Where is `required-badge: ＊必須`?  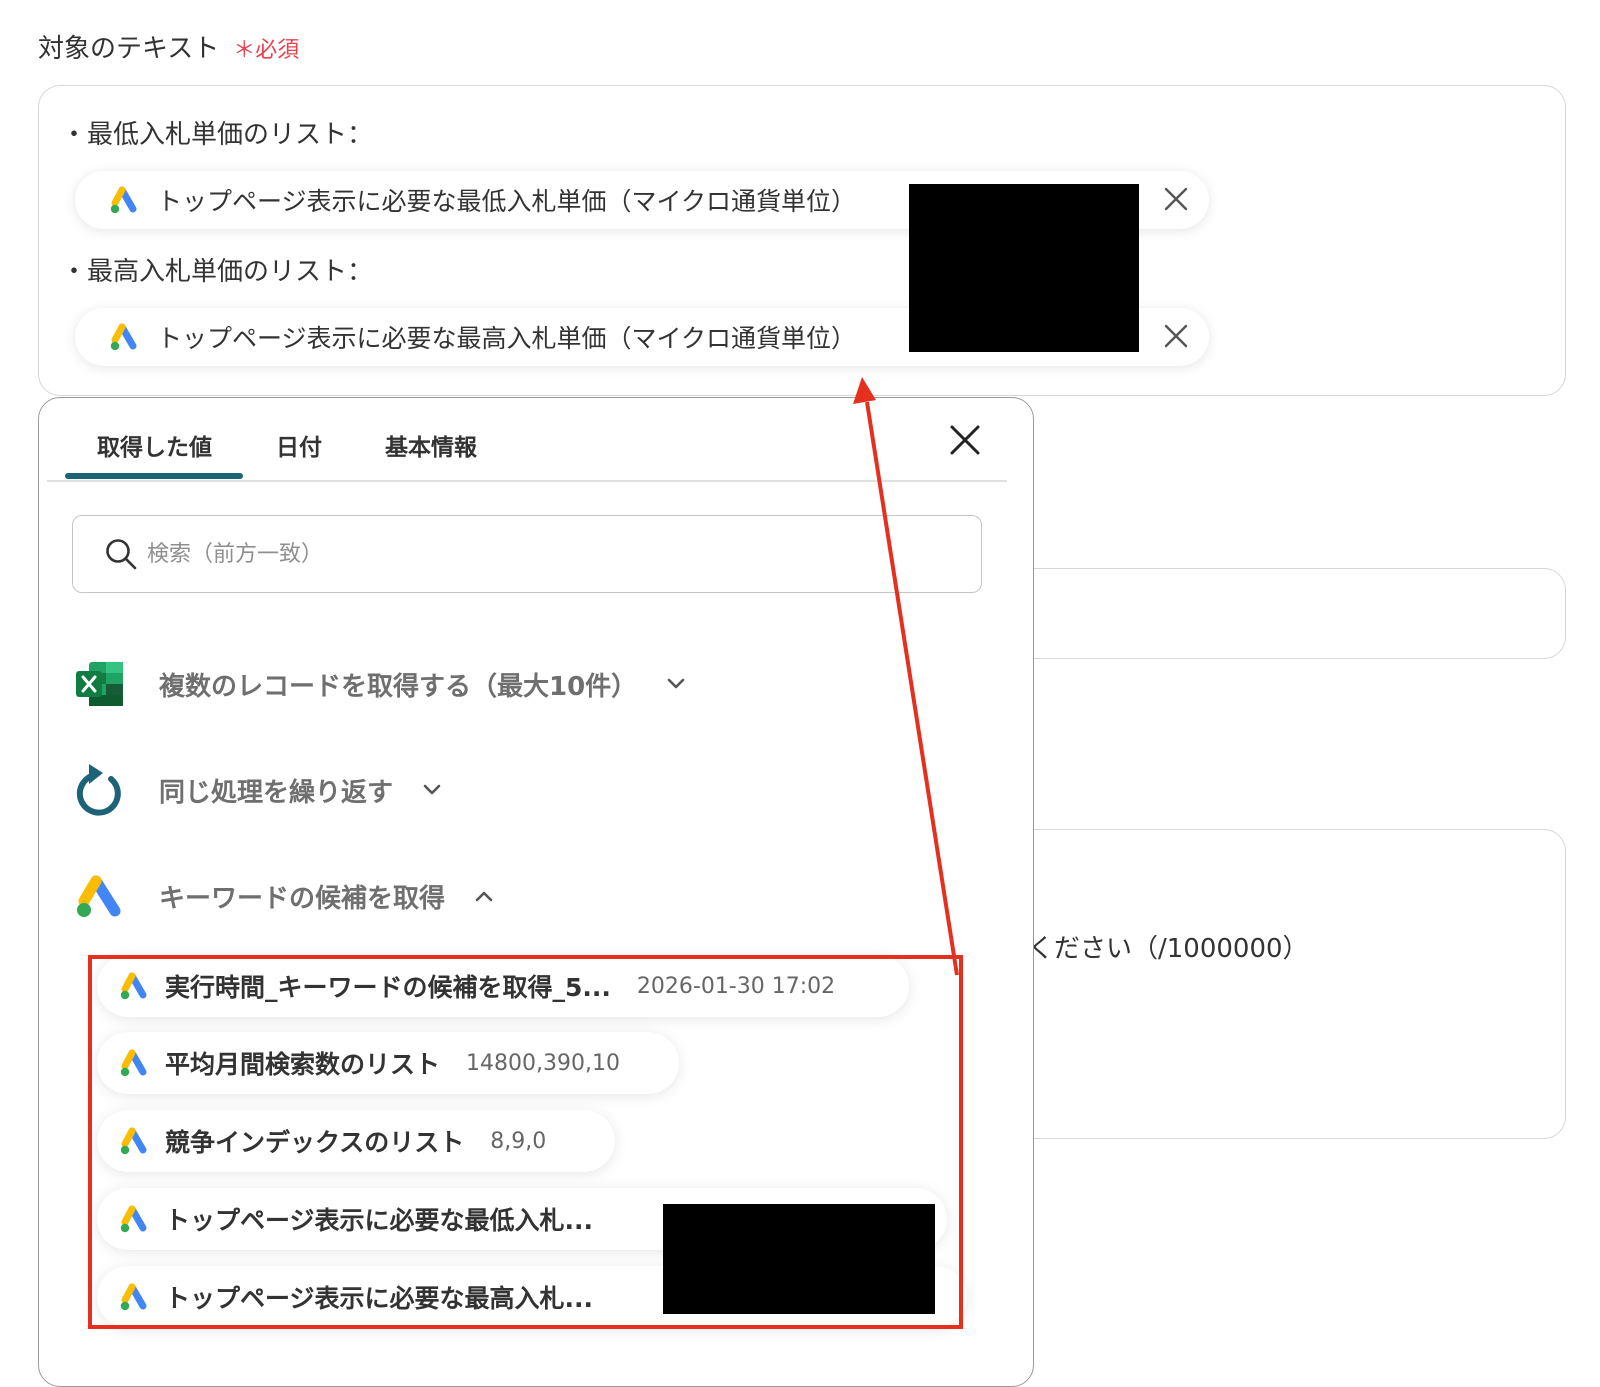
required-badge: ＊必須 is located at coordinates (266, 50).